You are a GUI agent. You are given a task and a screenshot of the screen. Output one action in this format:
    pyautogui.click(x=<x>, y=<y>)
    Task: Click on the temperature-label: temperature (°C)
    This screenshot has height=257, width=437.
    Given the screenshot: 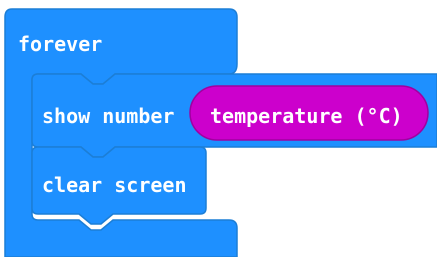 What is the action you would take?
    pyautogui.click(x=306, y=116)
    